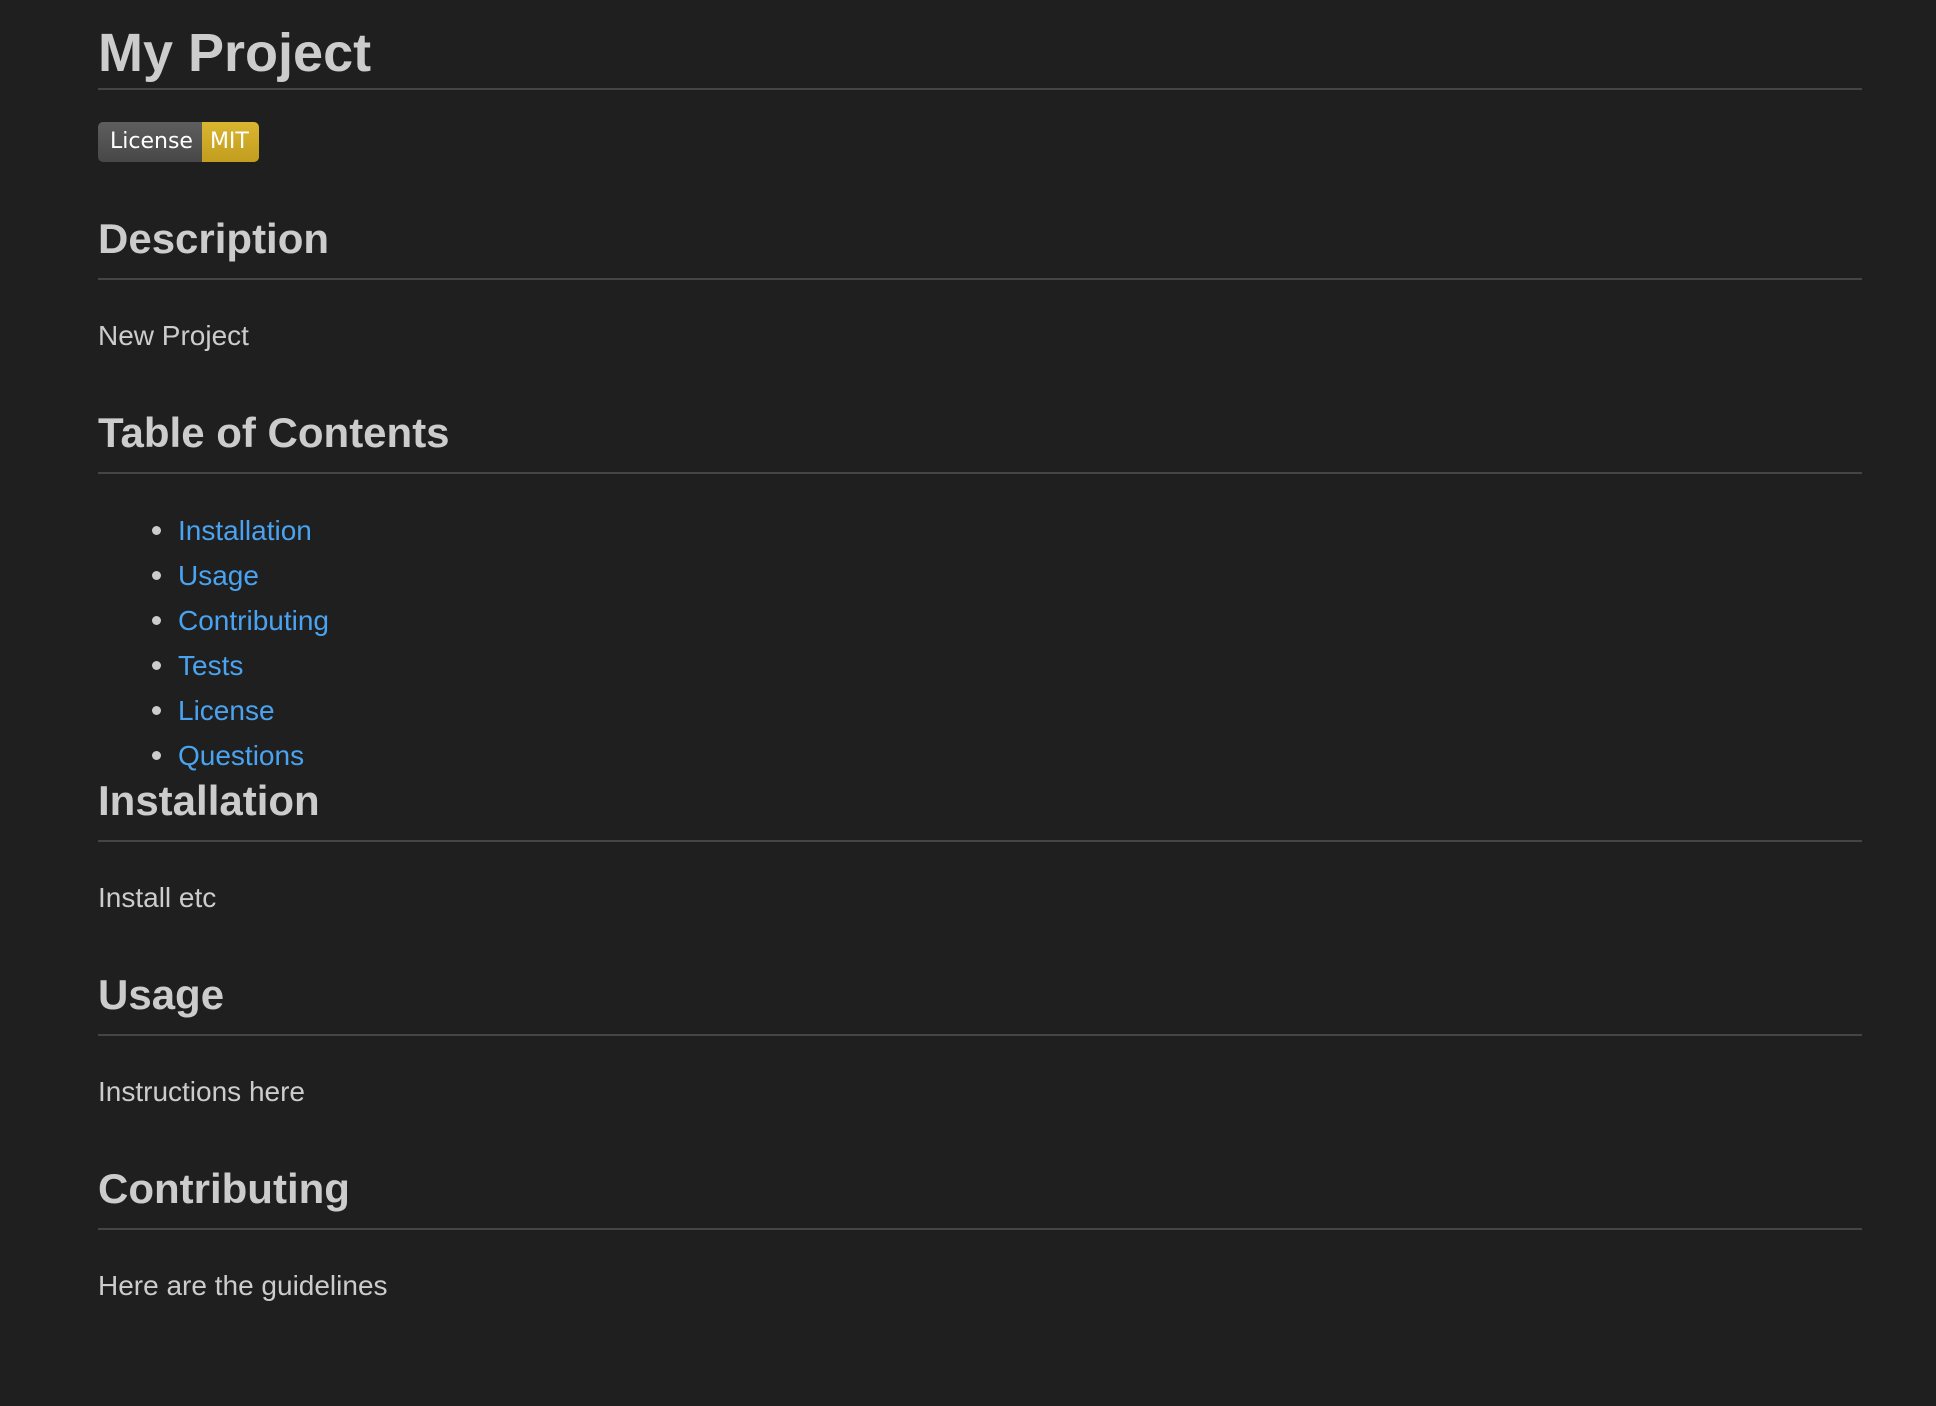 Image resolution: width=1936 pixels, height=1406 pixels. I want to click on installation-text: Install etc, so click(157, 897).